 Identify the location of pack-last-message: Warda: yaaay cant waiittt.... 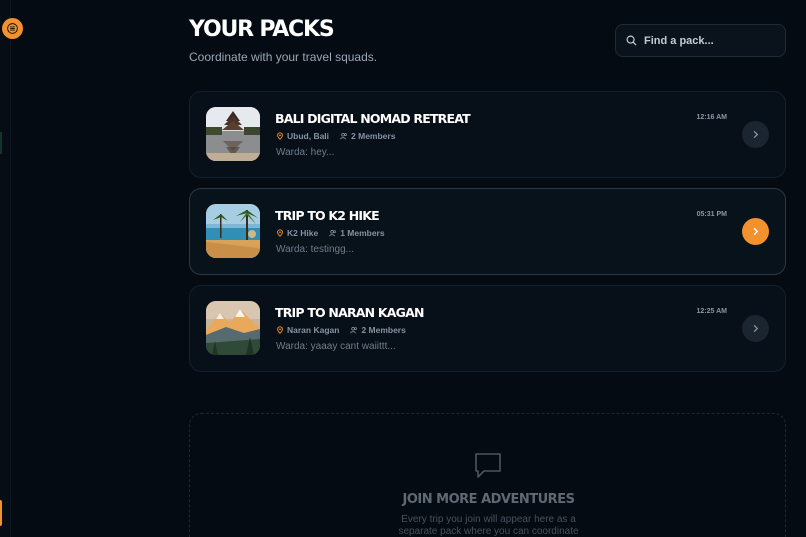
(336, 346).